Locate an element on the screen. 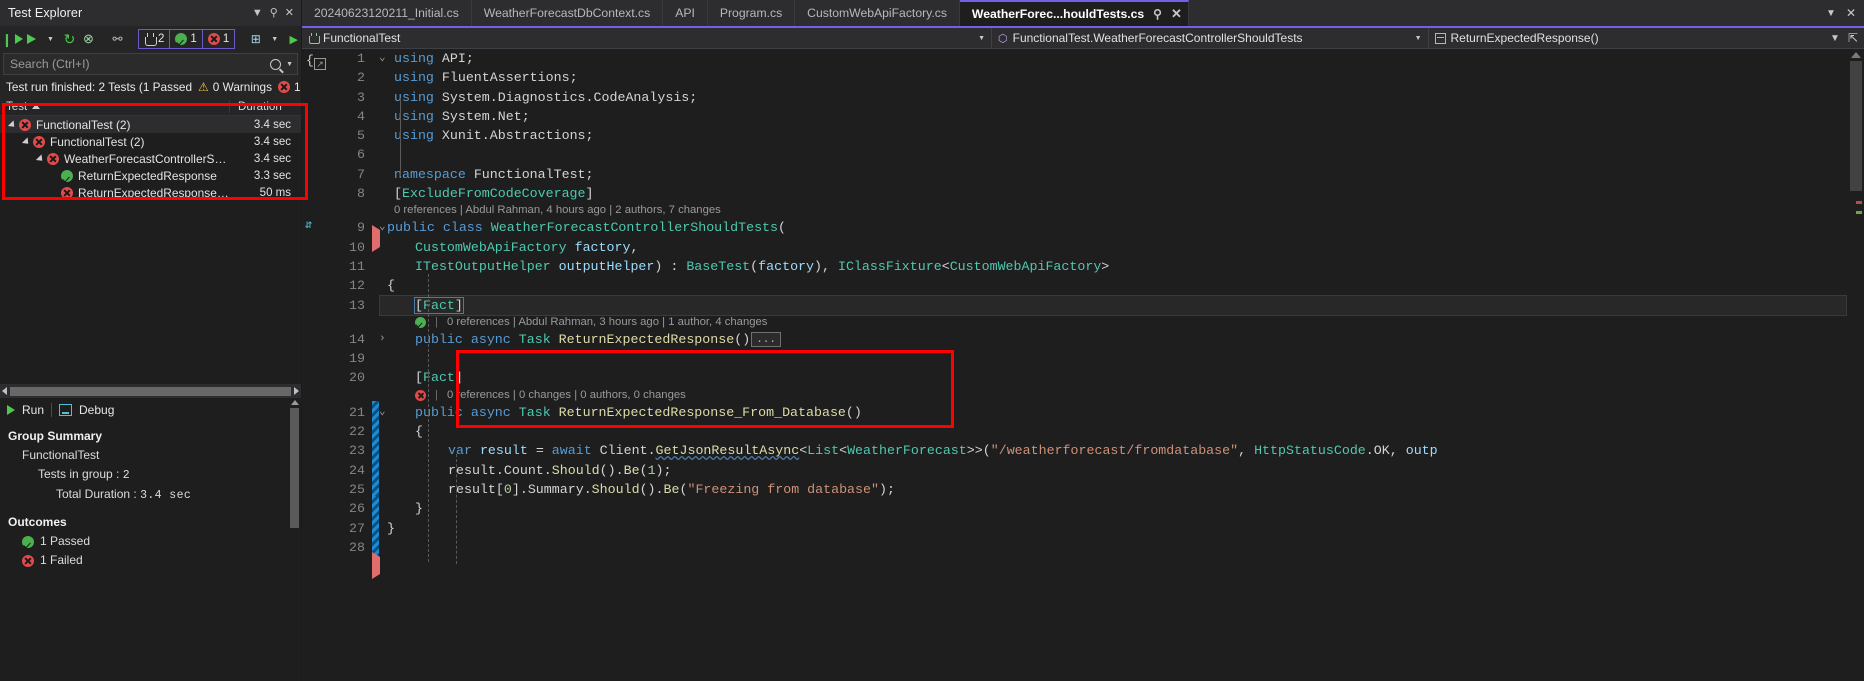  scroll-left-icon is located at coordinates (4, 391).